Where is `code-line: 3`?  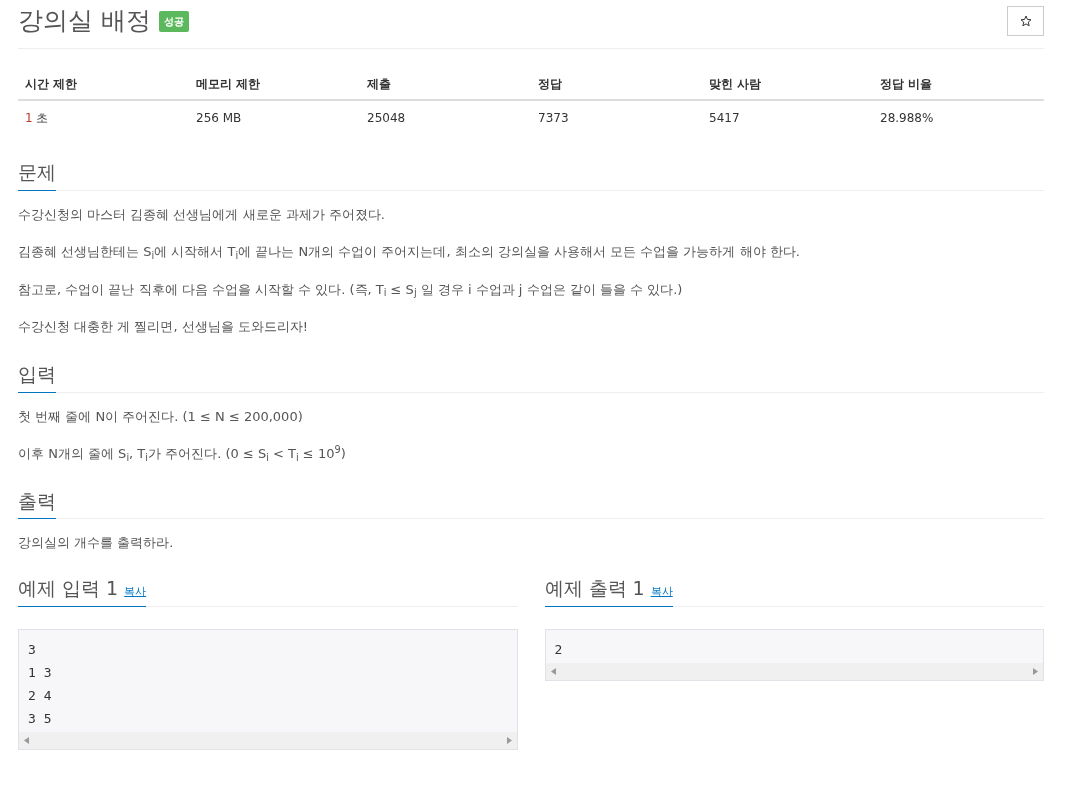 code-line: 3 is located at coordinates (32, 649).